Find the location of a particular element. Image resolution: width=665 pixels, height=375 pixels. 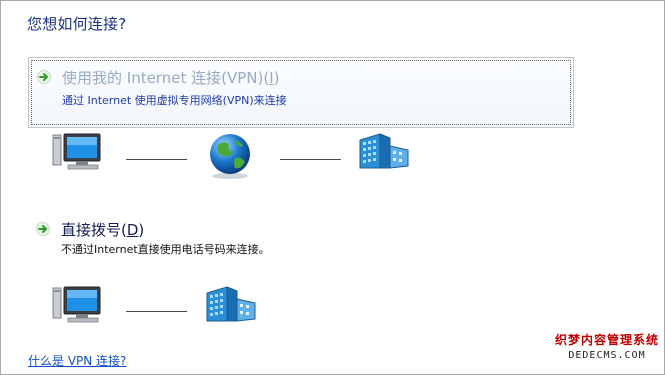

watermark-line2: DEDECMS.COM is located at coordinates (607, 355).